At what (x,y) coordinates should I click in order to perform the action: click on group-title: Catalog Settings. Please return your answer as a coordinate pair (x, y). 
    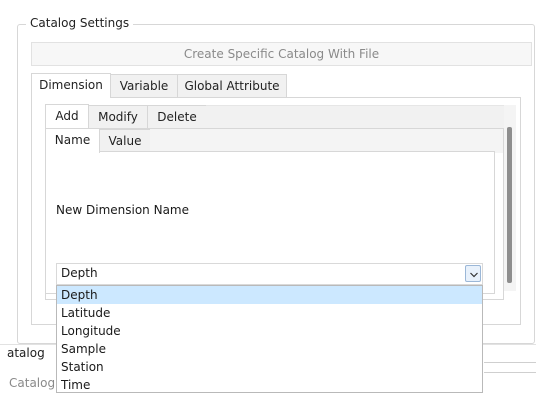
    Looking at the image, I should click on (80, 23).